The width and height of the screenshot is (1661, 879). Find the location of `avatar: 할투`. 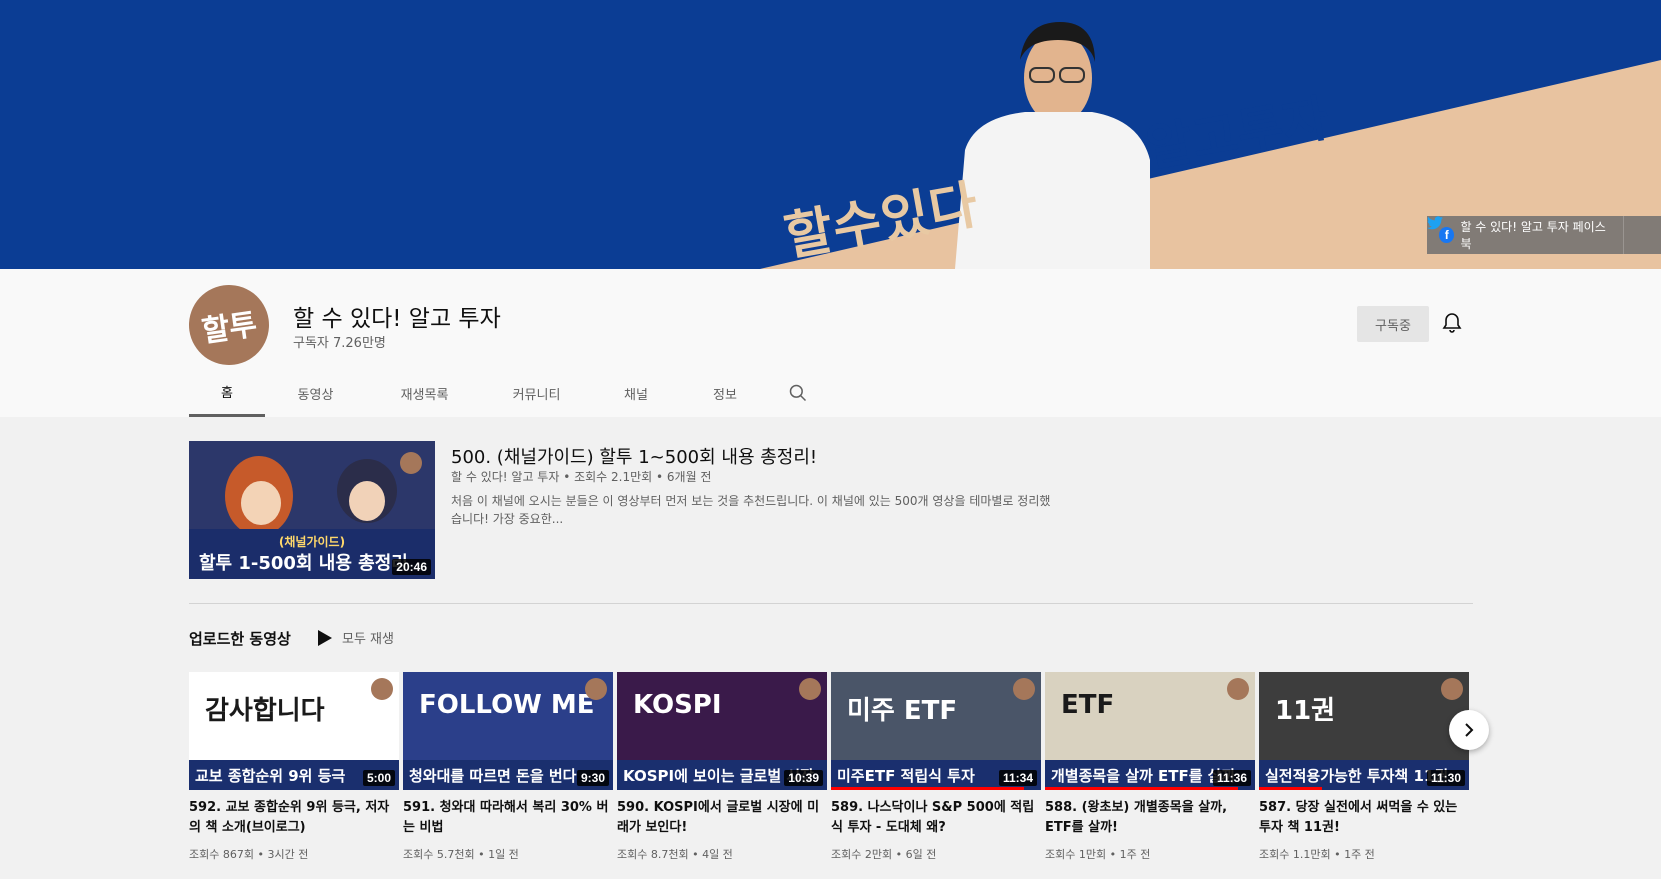

avatar: 할투 is located at coordinates (229, 325).